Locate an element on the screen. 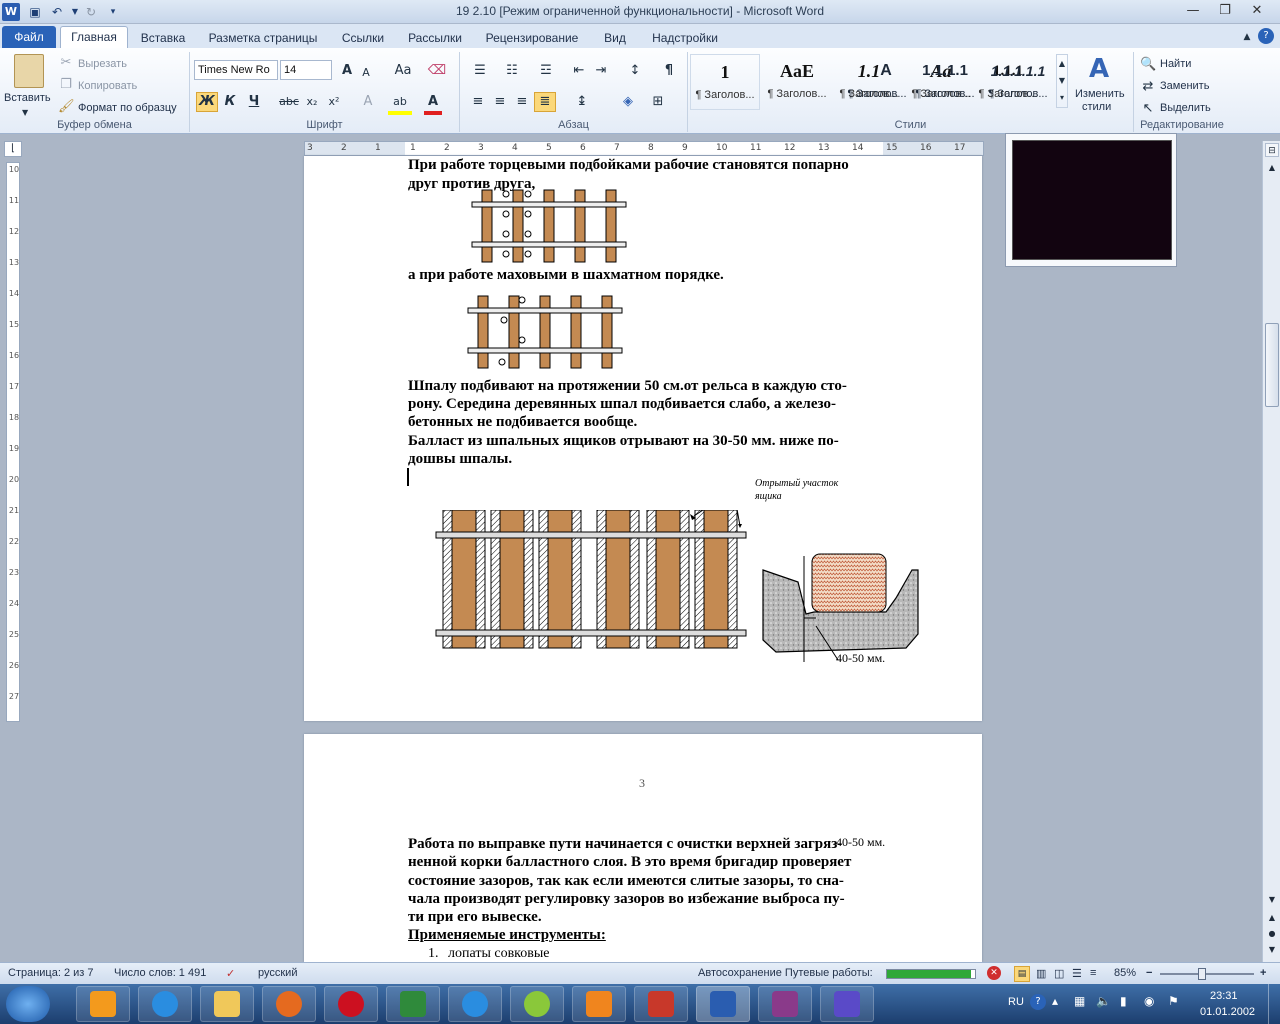 The image size is (1280, 1024). vertical-scrollbar: ⊟ ▲ ▼ ▲ ● ▼ is located at coordinates (1271, 551).